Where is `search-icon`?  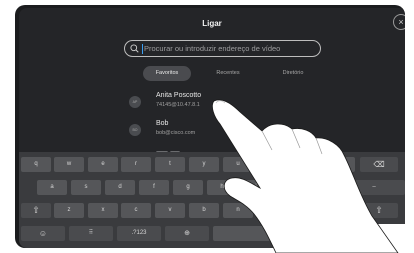
search-icon is located at coordinates (134, 48).